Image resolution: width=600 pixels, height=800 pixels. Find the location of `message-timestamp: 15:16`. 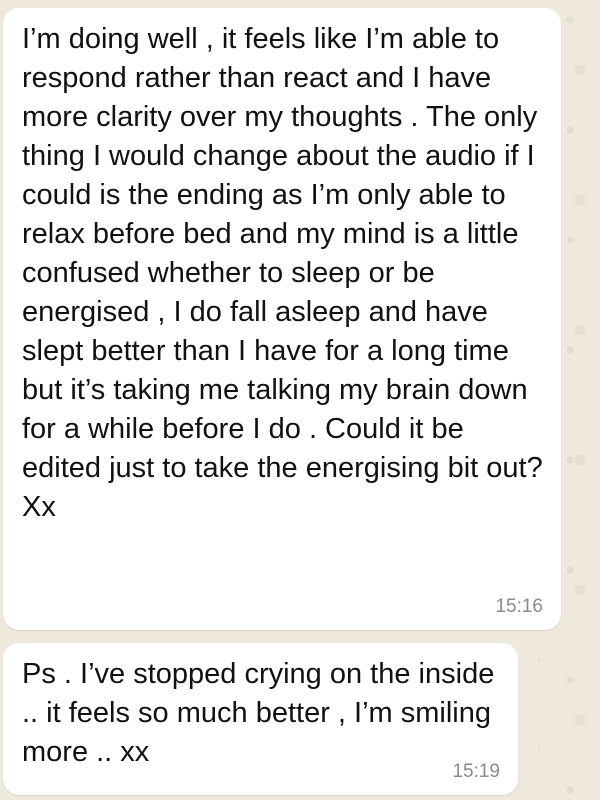

message-timestamp: 15:16 is located at coordinates (519, 606).